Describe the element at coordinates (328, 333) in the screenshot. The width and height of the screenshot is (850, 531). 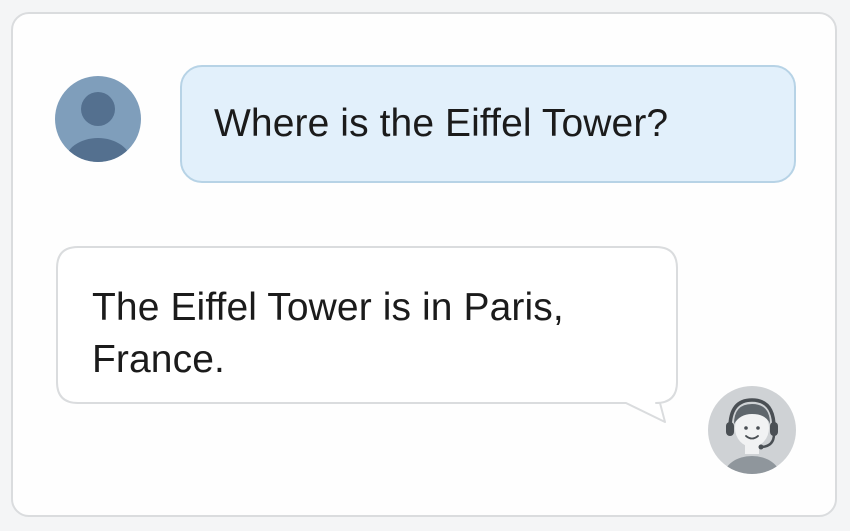
I see `agent-message-text: The Eiffel Tower is in Paris, France.` at that location.